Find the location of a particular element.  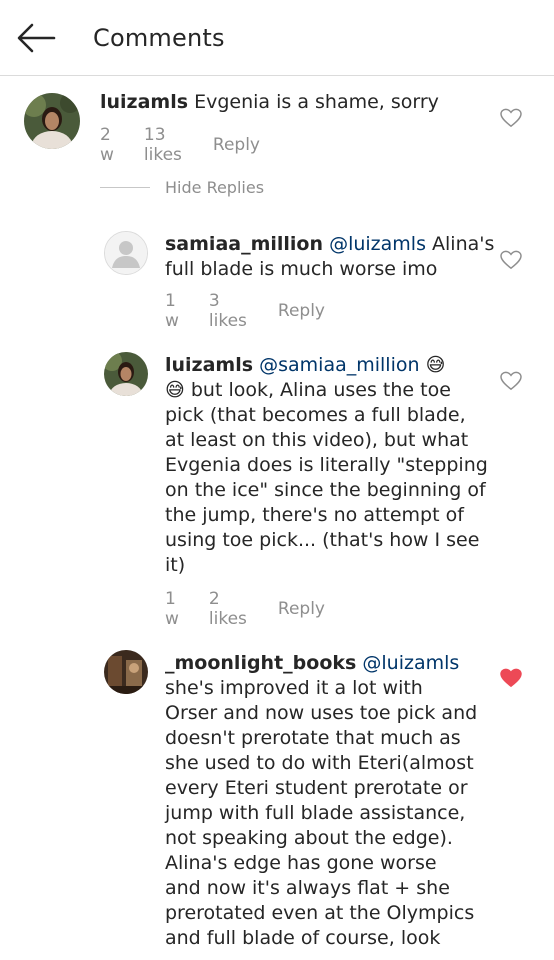

comment-line: at least on this video), but what is located at coordinates (317, 440).